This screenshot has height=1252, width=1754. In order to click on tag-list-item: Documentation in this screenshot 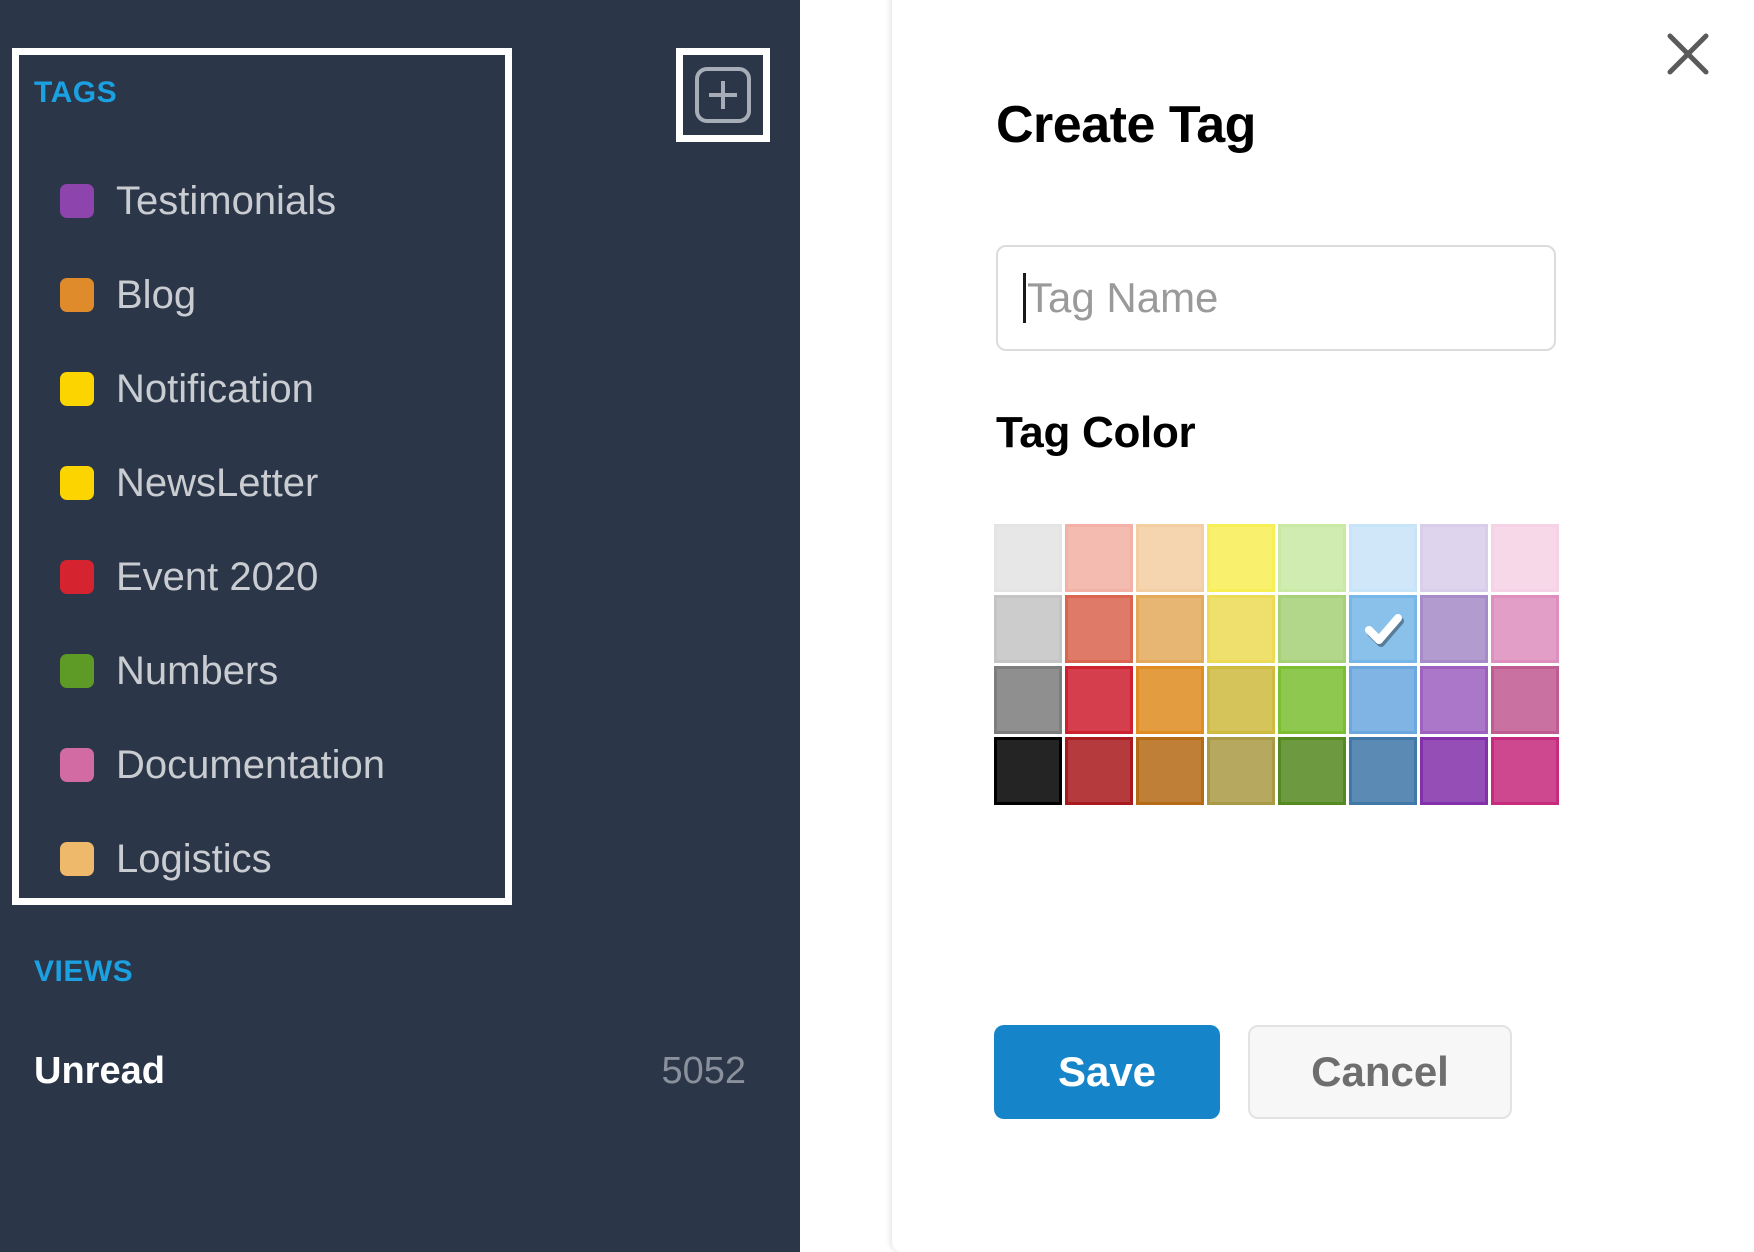, I will do `click(273, 765)`.